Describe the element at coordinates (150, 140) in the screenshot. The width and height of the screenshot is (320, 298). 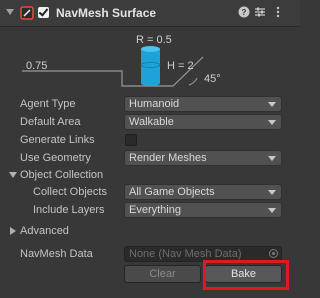
I see `generate-links-row: Generate Links` at that location.